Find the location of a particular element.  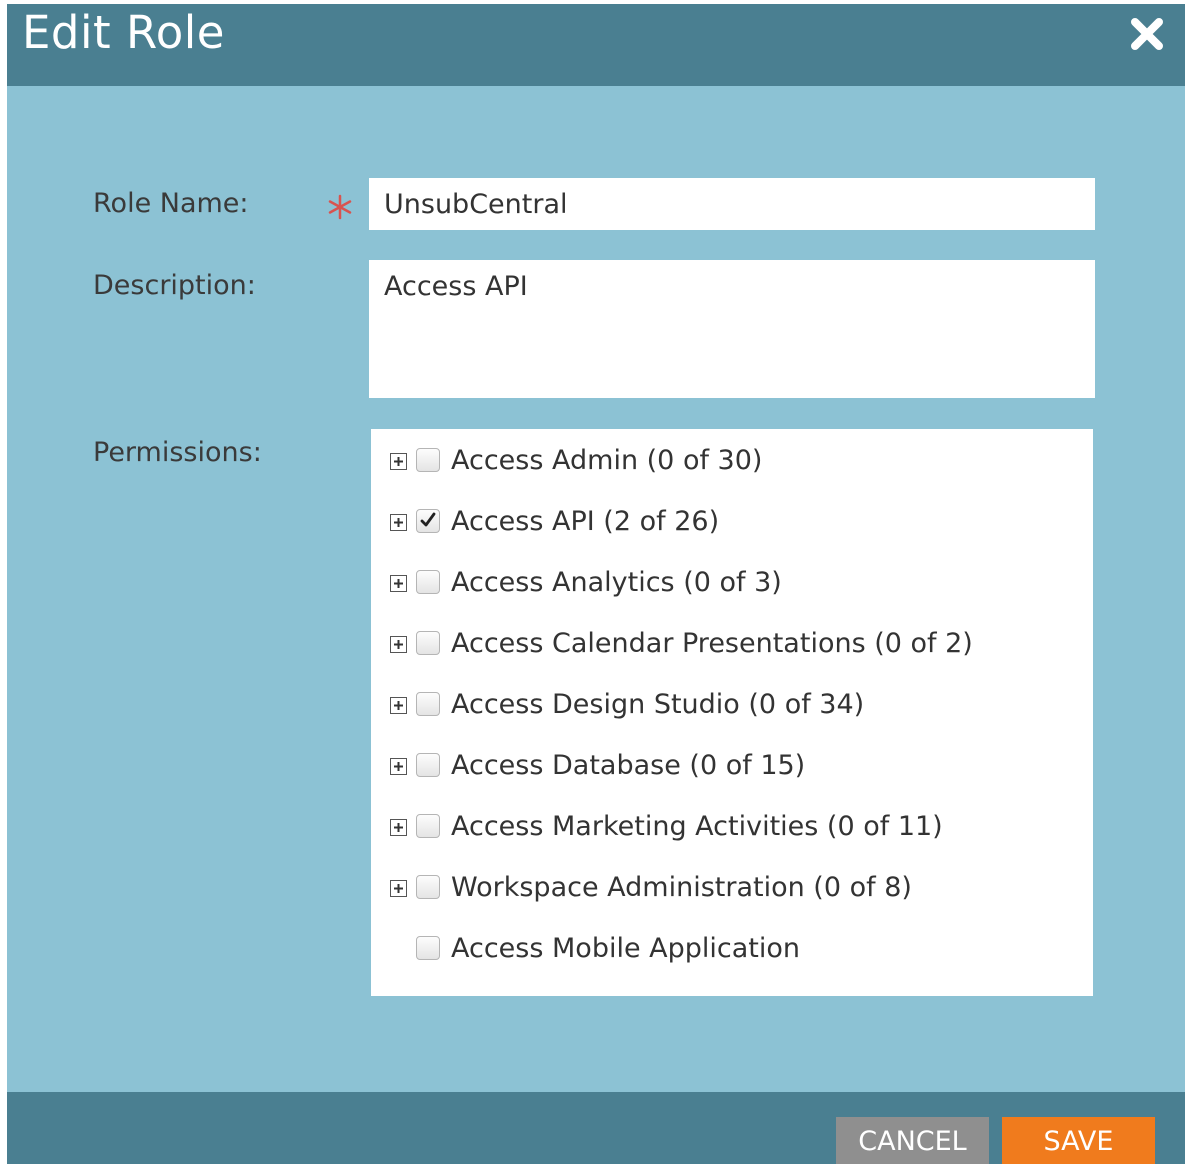

permission-label: Access Database (0 of 15) is located at coordinates (628, 765).